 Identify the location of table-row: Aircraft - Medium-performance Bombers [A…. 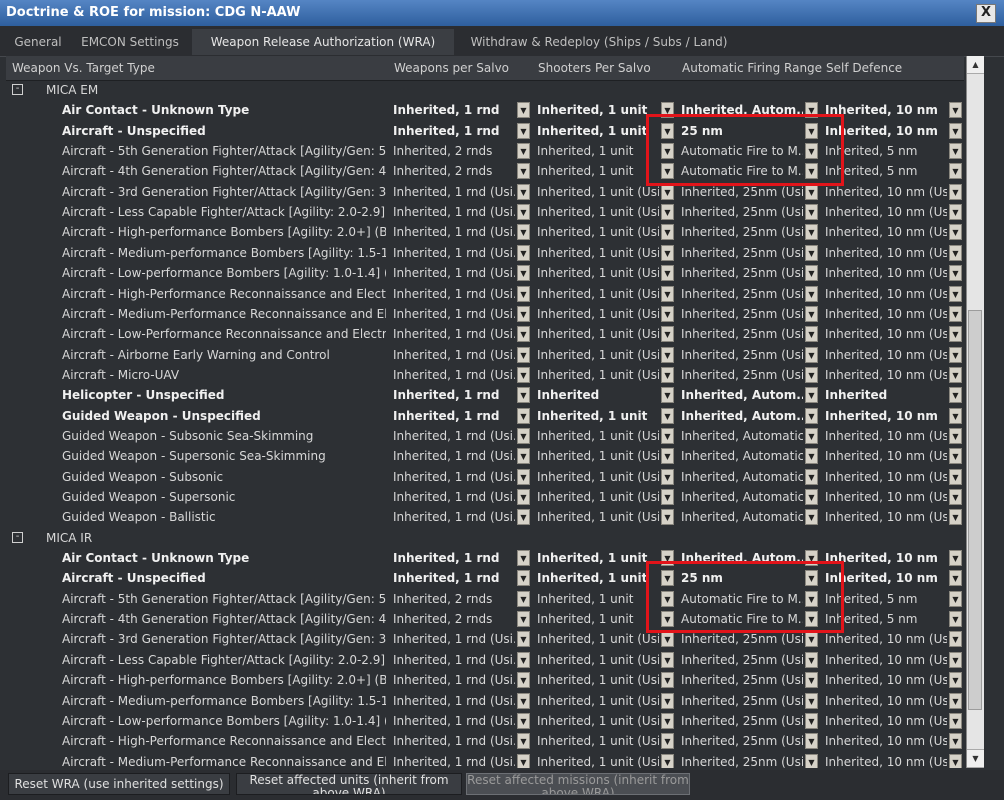
(485, 701).